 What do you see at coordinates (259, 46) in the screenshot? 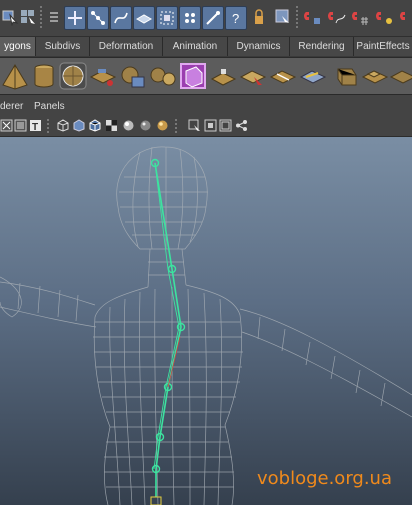
I see `tab-dynamics: Dynamics` at bounding box center [259, 46].